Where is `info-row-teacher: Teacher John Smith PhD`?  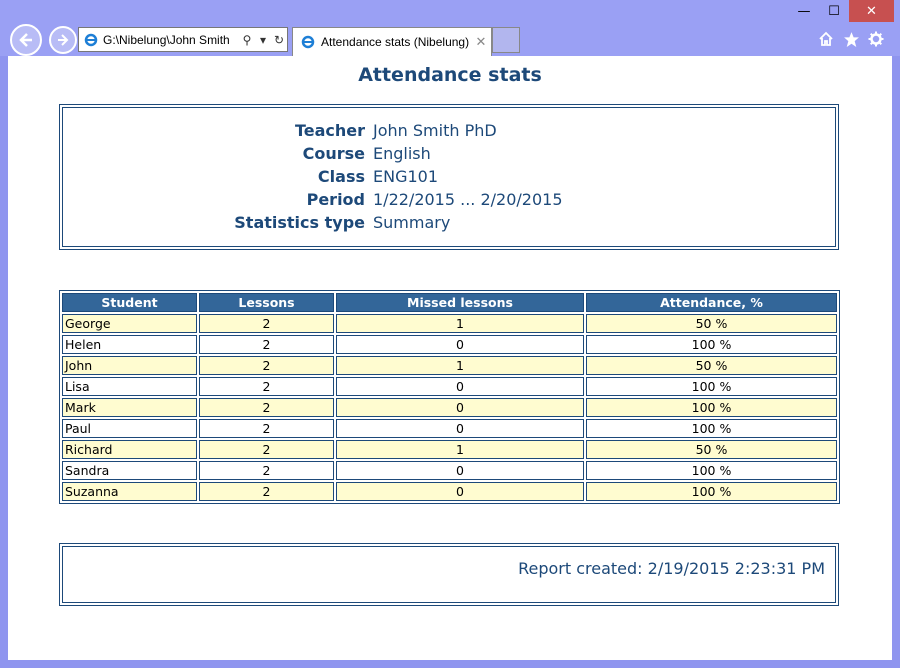
info-row-teacher: Teacher John Smith PhD is located at coordinates (449, 132).